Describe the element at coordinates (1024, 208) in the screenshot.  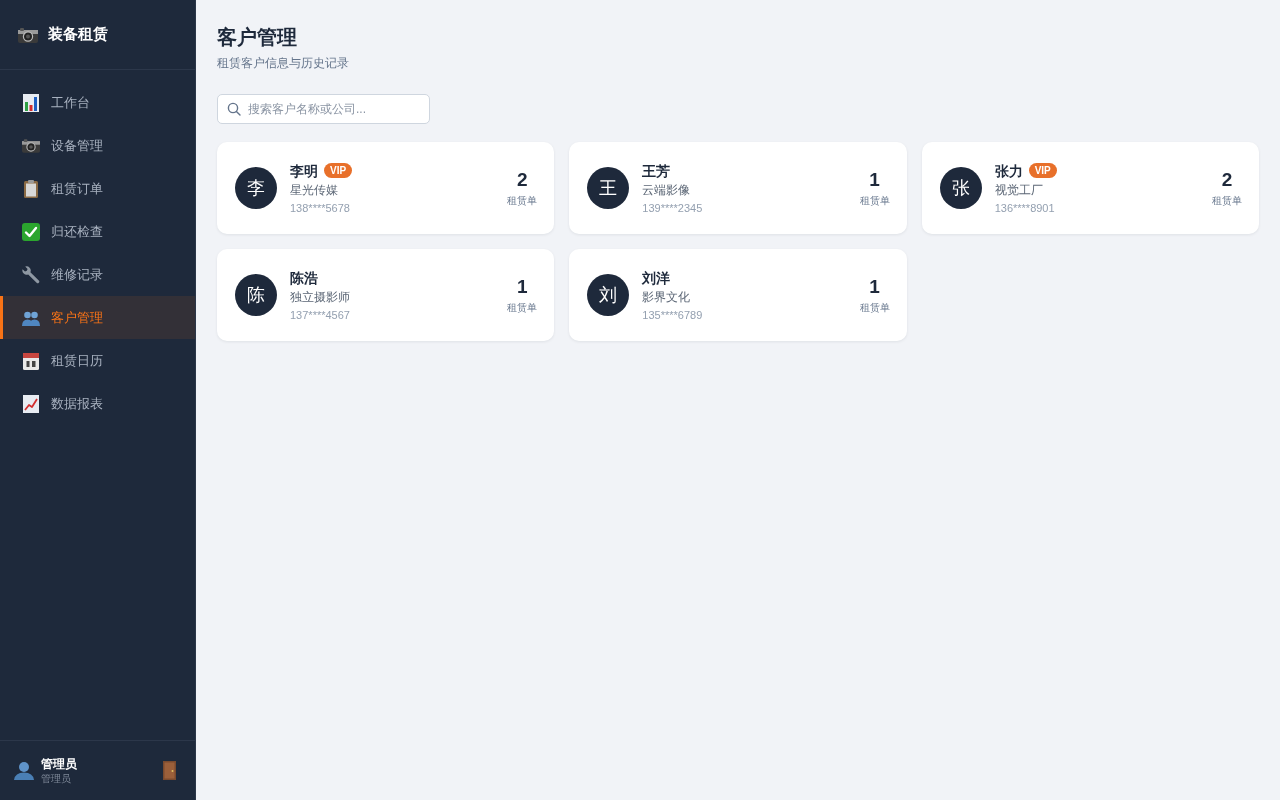
I see `customer-phone: 136****8901` at that location.